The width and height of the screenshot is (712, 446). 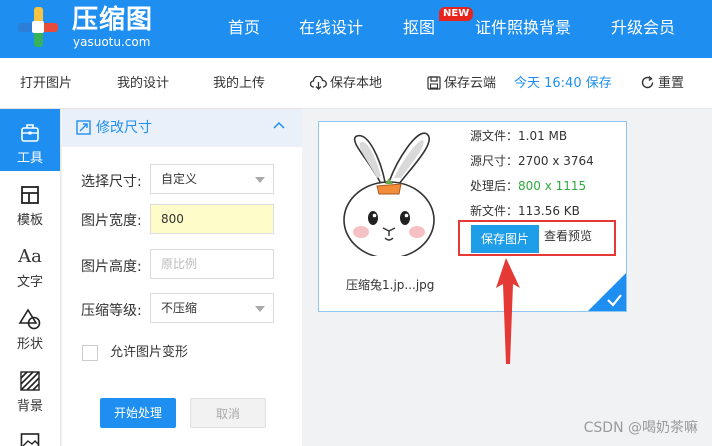 I want to click on allow-deform-checkbox, so click(x=90, y=353).